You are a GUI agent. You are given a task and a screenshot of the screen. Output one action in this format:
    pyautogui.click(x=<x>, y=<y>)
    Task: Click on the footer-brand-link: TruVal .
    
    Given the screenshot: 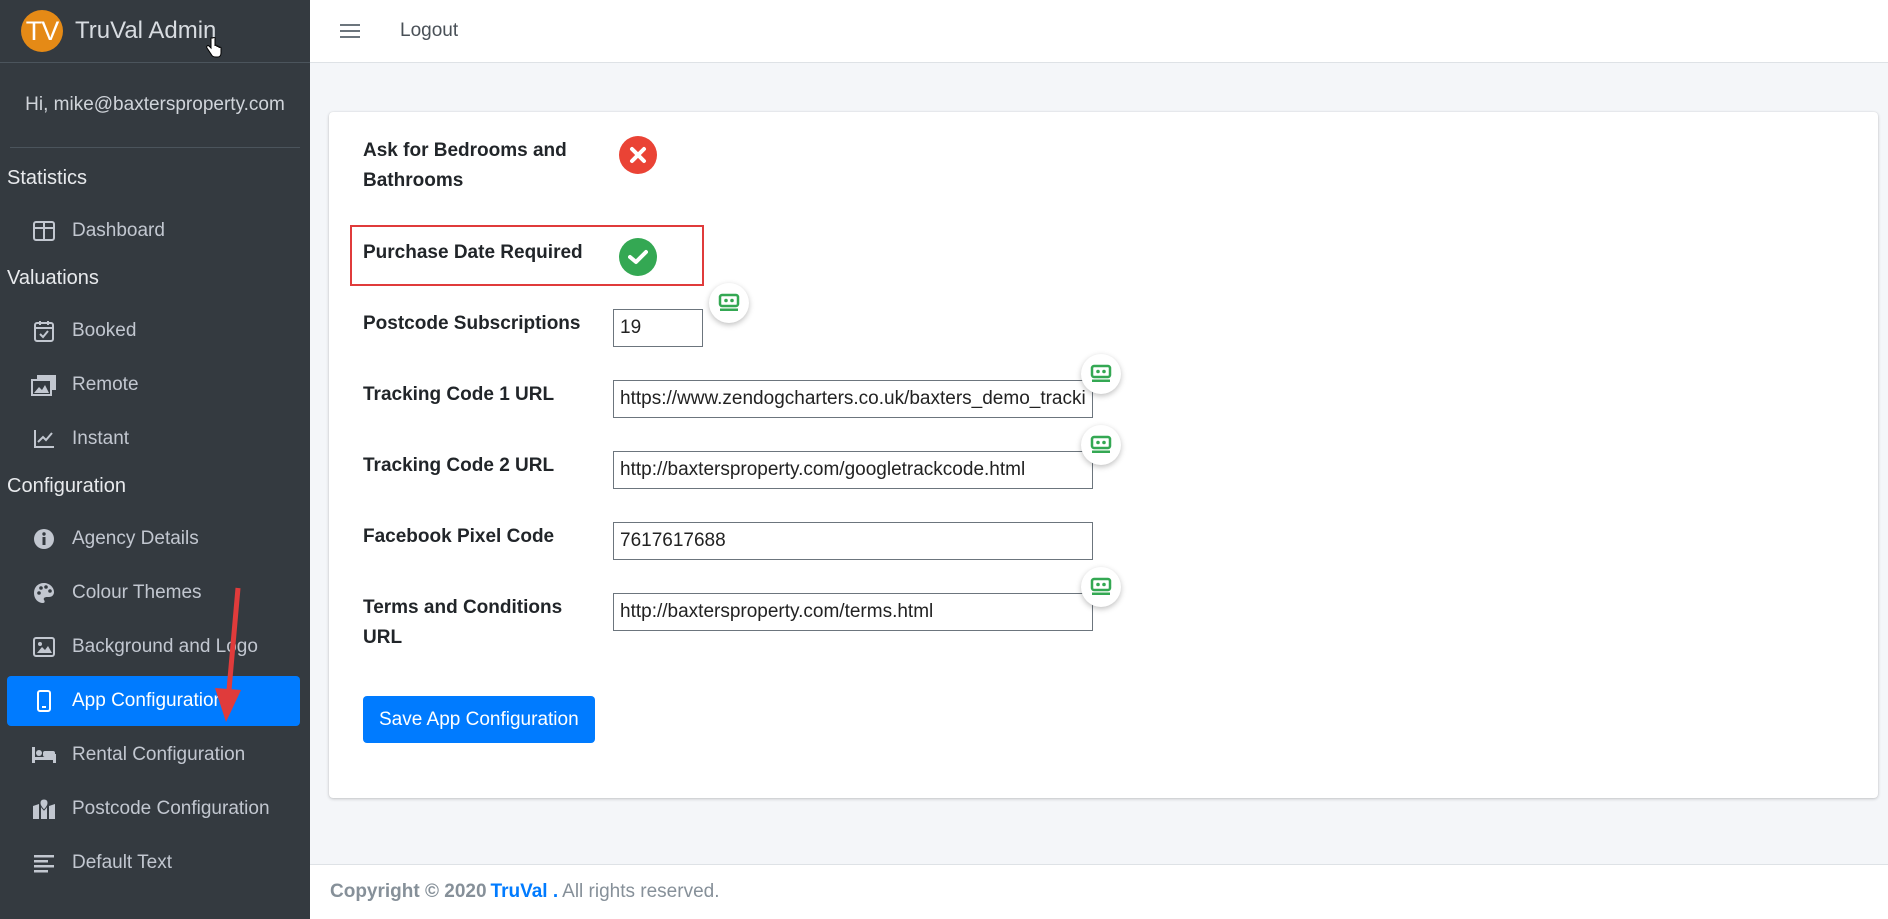 What is the action you would take?
    pyautogui.click(x=525, y=892)
    